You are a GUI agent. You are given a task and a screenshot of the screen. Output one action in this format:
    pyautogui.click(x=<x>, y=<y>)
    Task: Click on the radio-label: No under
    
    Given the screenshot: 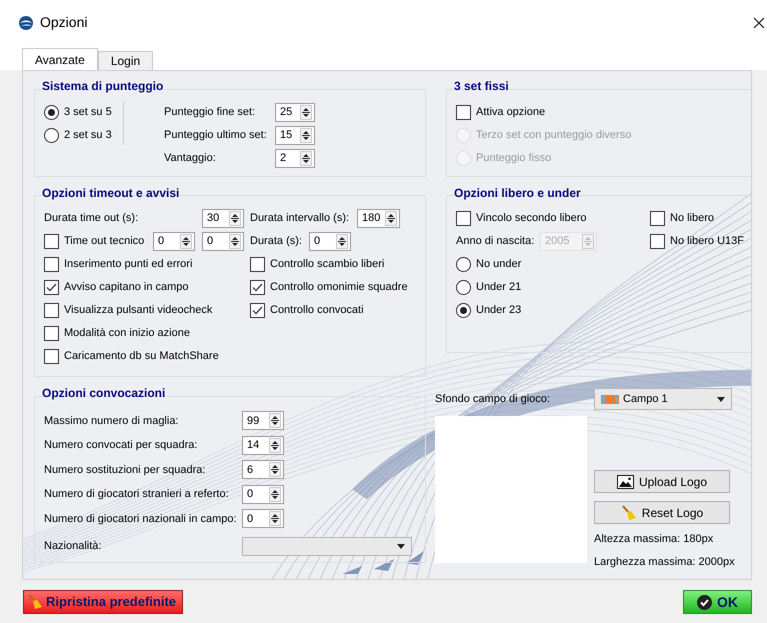 What is the action you would take?
    pyautogui.click(x=499, y=264)
    